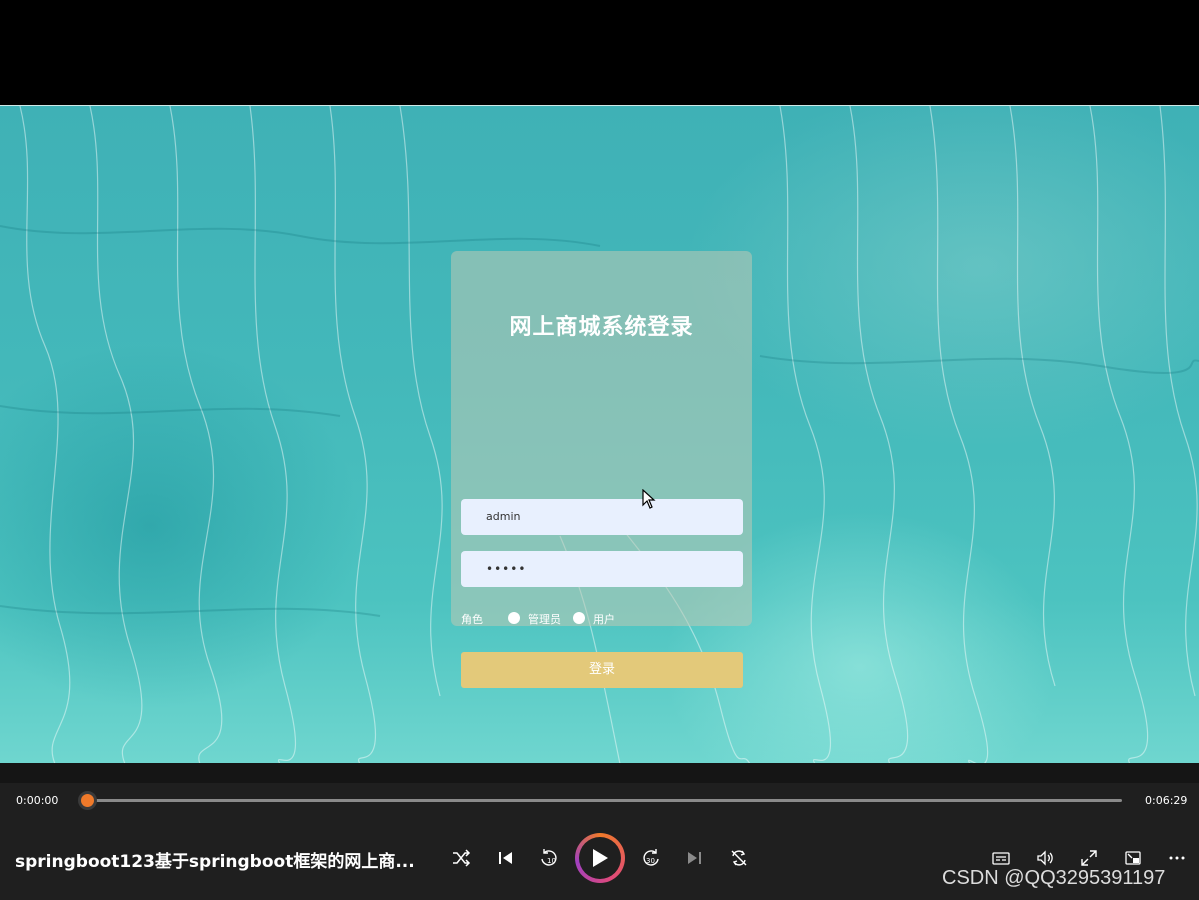 This screenshot has height=900, width=1199. Describe the element at coordinates (37, 800) in the screenshot. I see `current-time: 0:00:00` at that location.